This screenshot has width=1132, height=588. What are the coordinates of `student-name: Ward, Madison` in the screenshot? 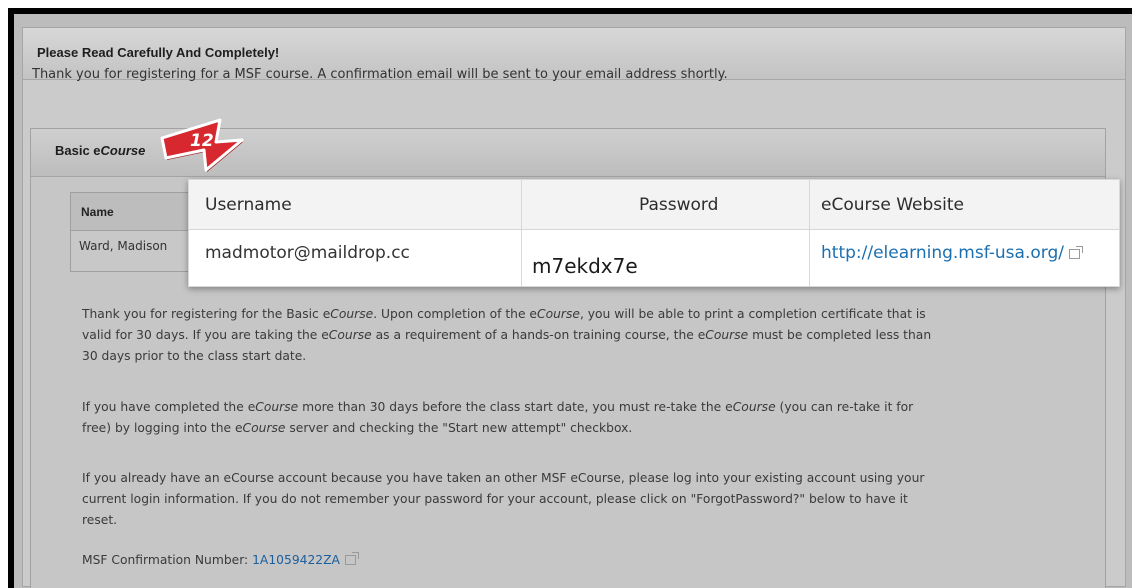 It's located at (123, 246).